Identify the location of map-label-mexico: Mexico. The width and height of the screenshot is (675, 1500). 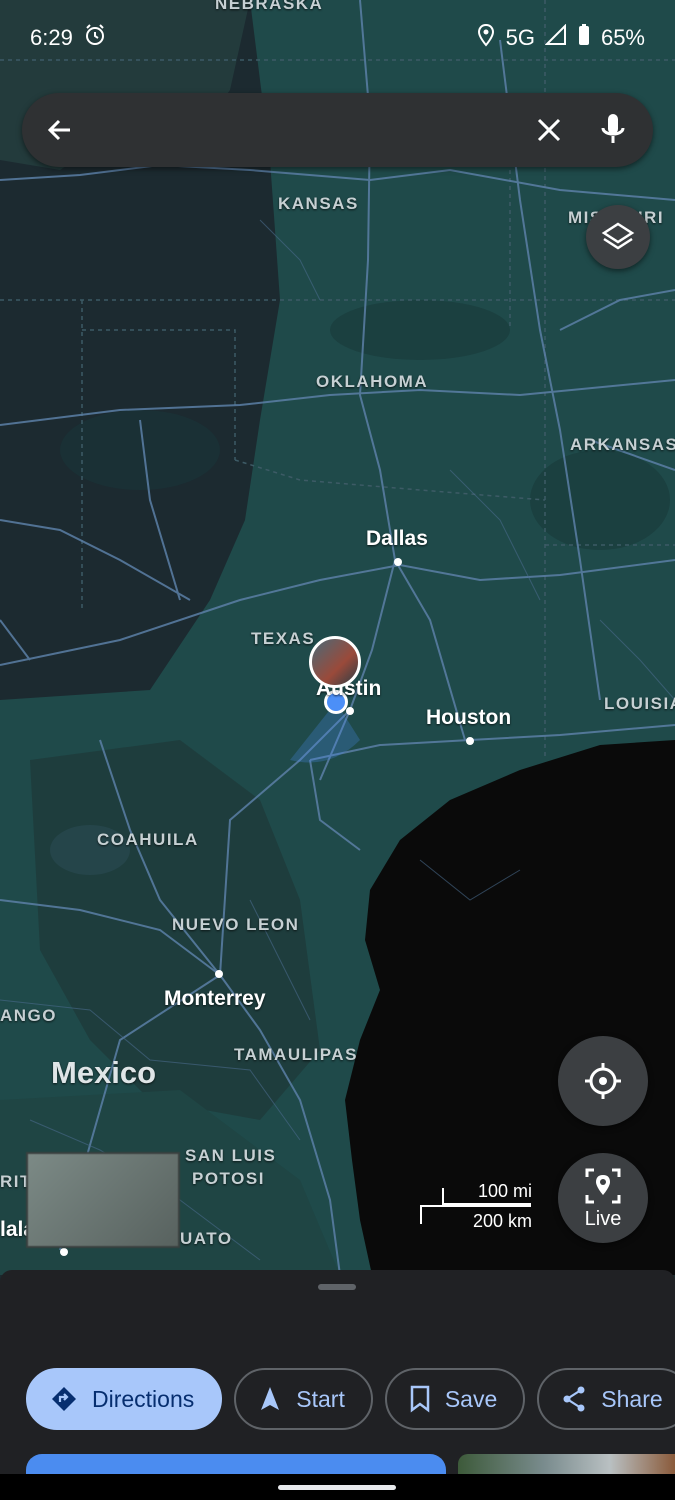
(104, 1072).